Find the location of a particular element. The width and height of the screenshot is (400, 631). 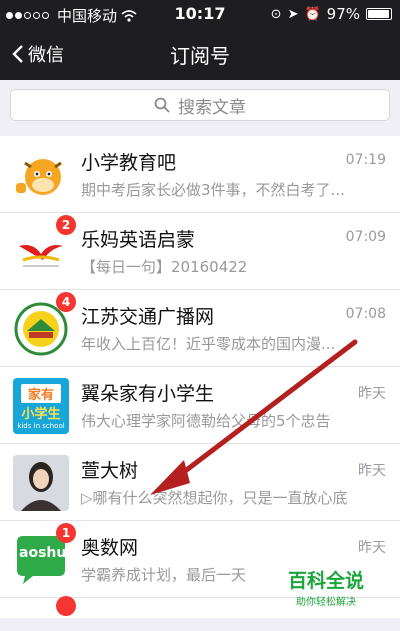

status-bar: 中国移动 10:17 ⊙ ➤ ⏰ 97% is located at coordinates (200, 14).